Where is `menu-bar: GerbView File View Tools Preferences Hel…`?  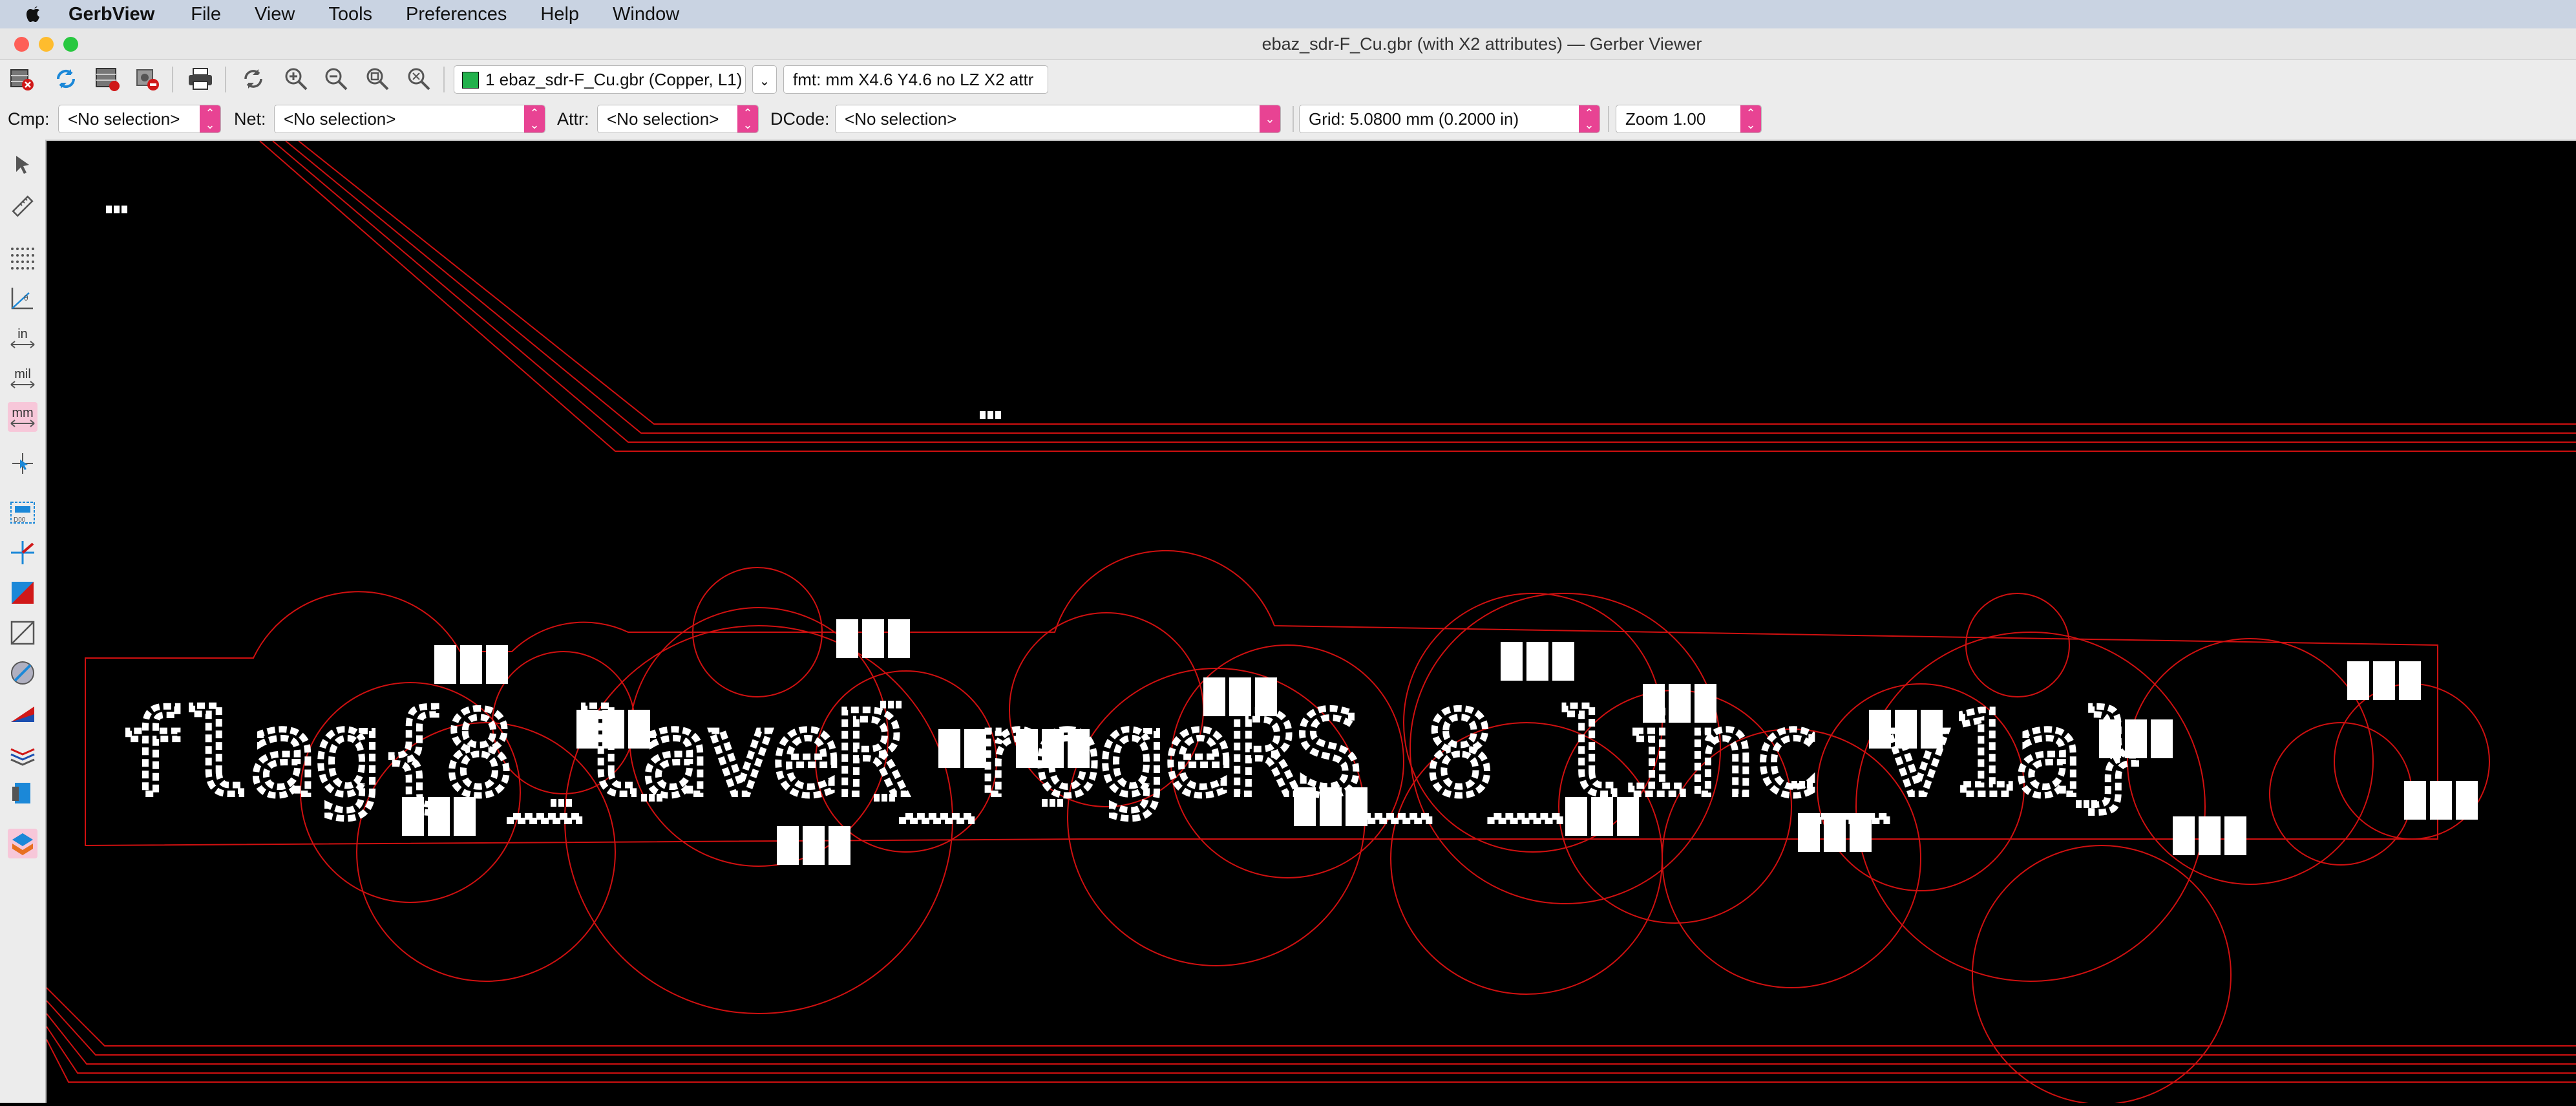 menu-bar: GerbView File View Tools Preferences Hel… is located at coordinates (1288, 14).